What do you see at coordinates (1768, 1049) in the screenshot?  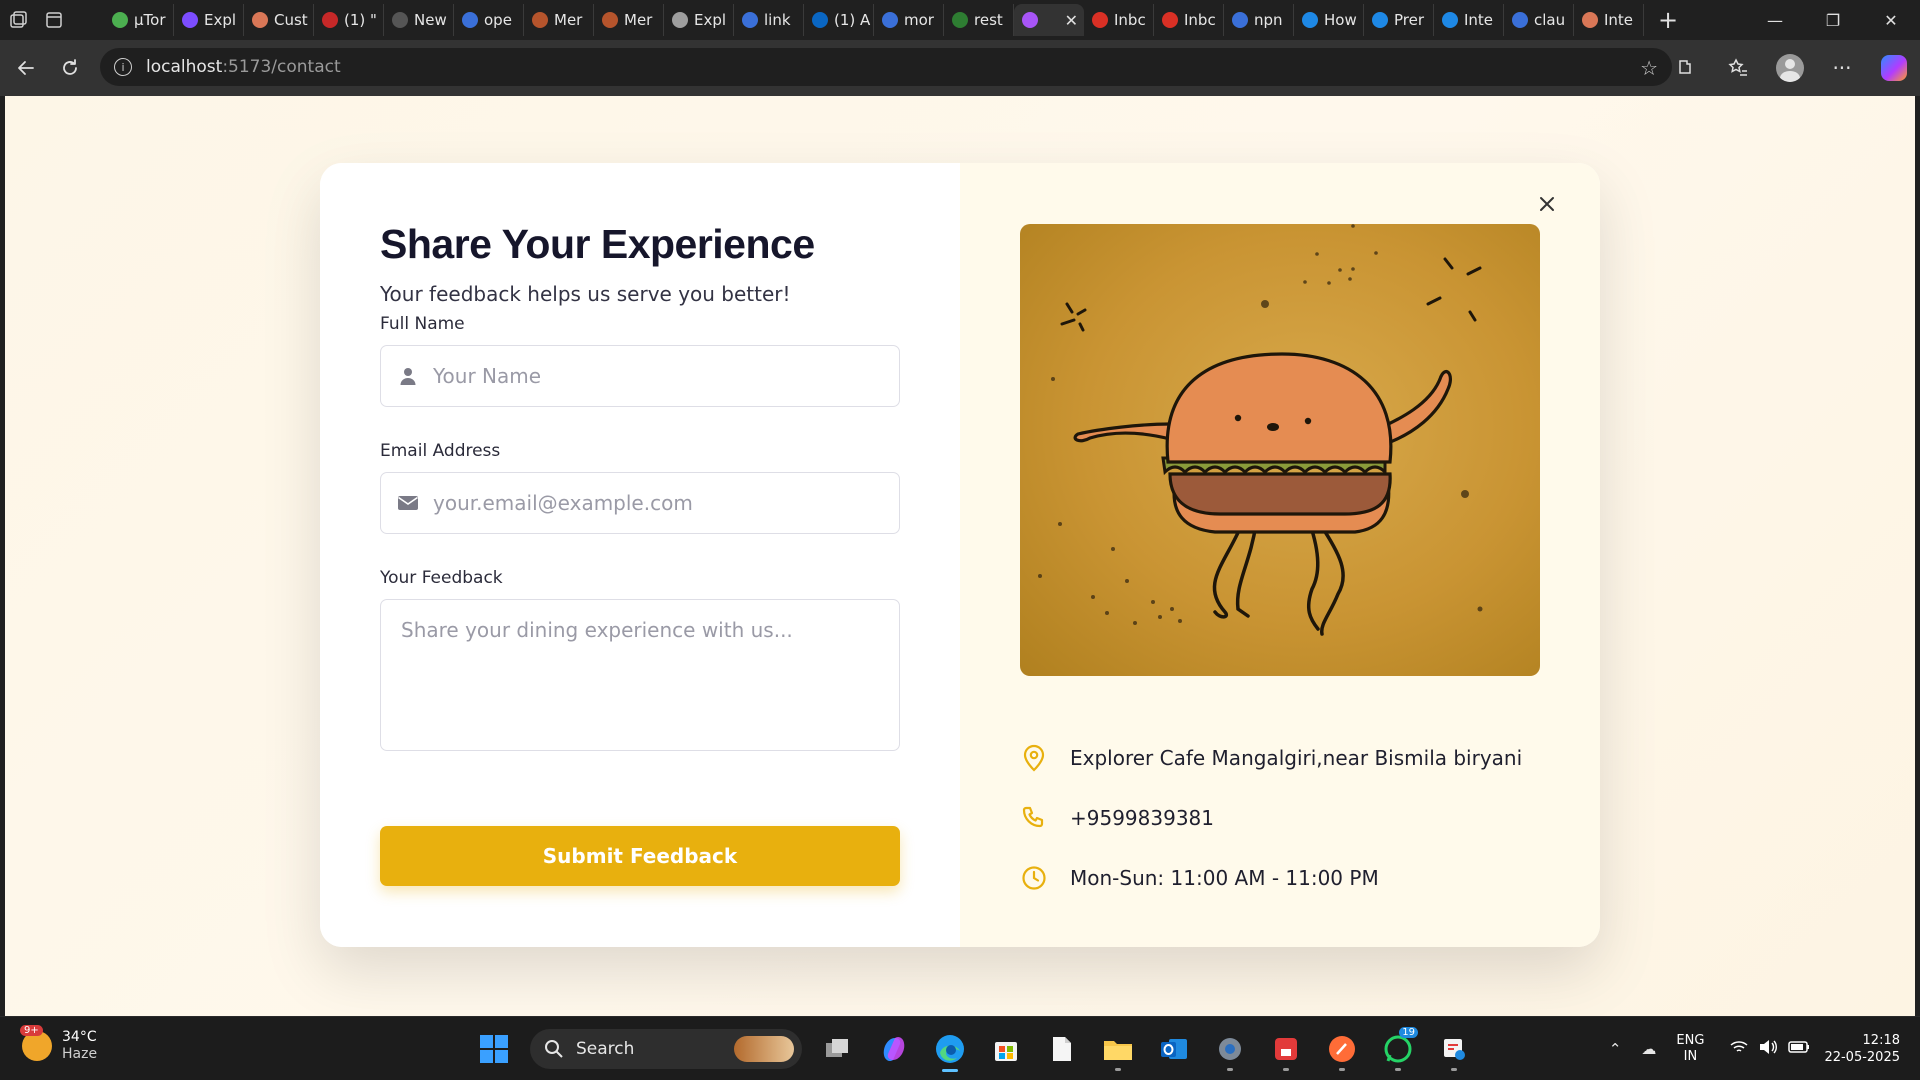 I see `volume-icon` at bounding box center [1768, 1049].